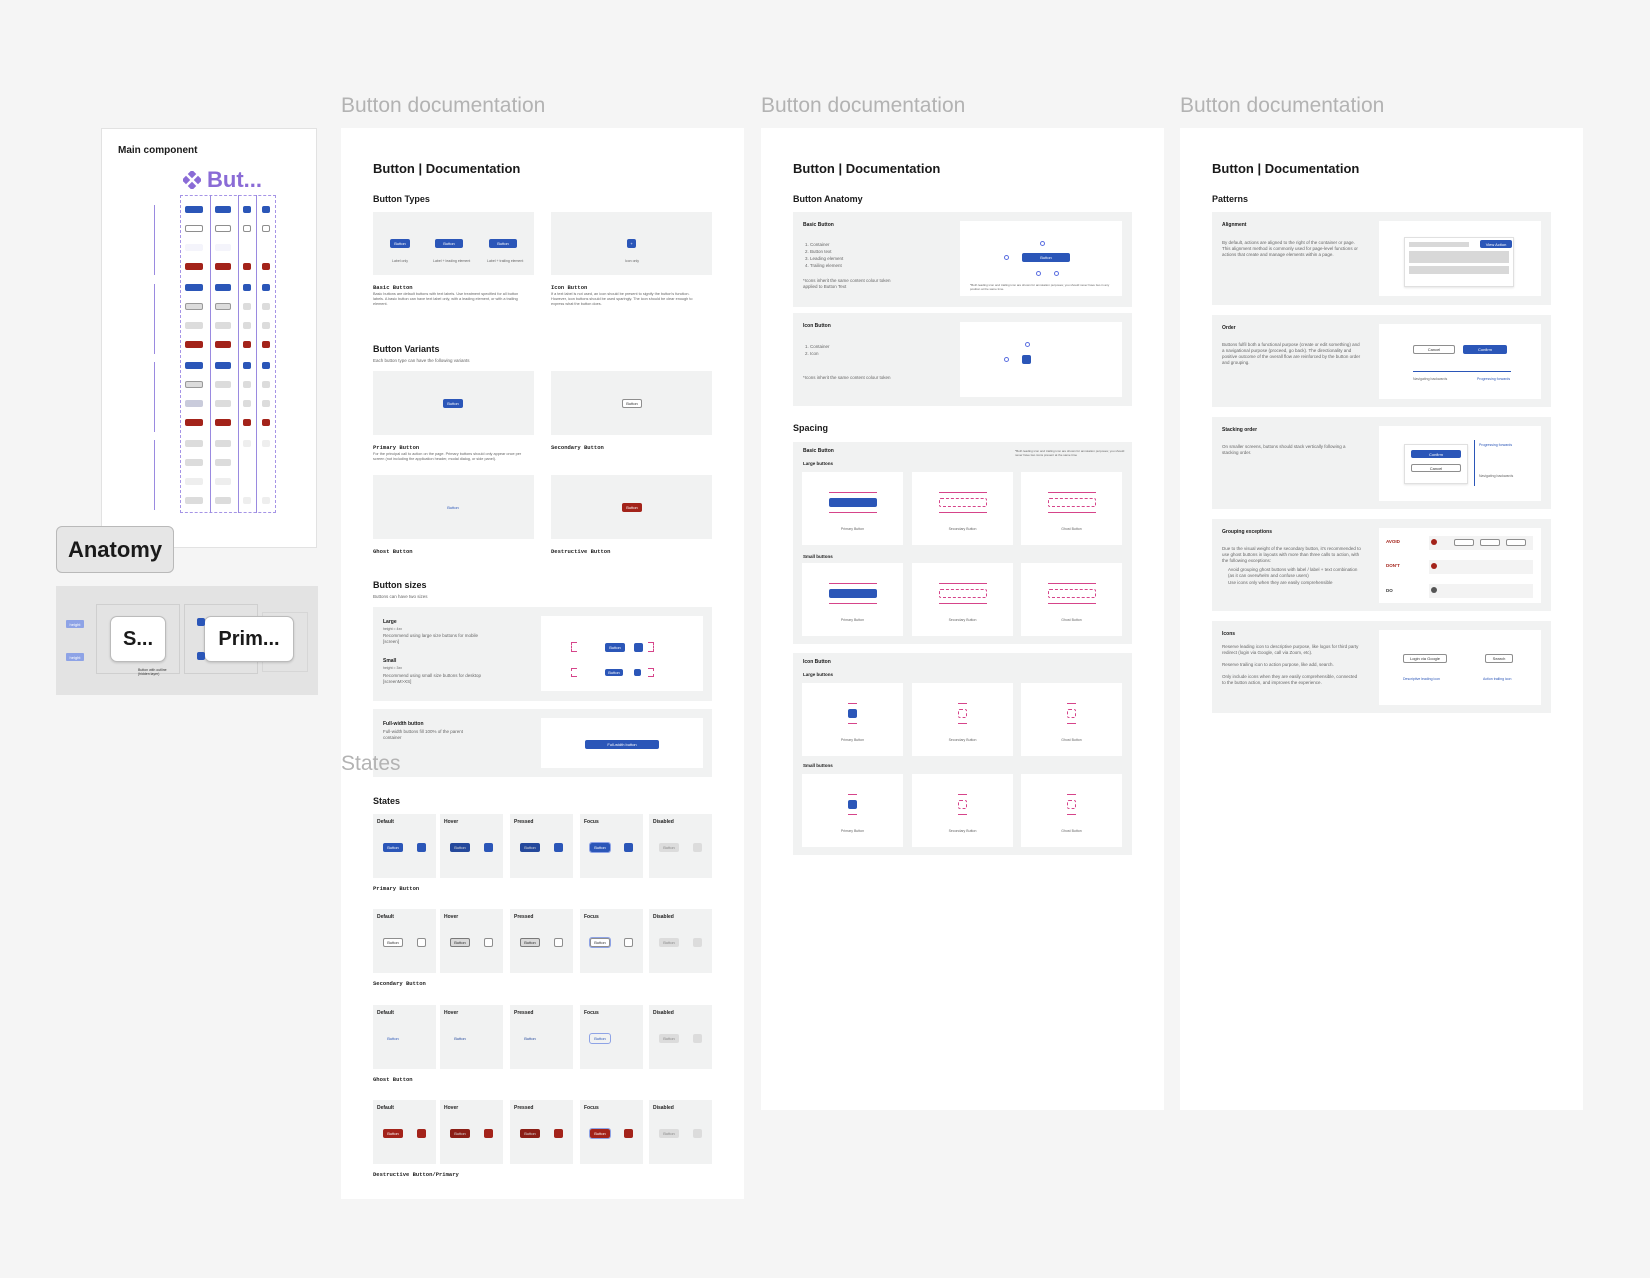 This screenshot has width=1650, height=1278. I want to click on state-name: Disabled, so click(663, 1108).